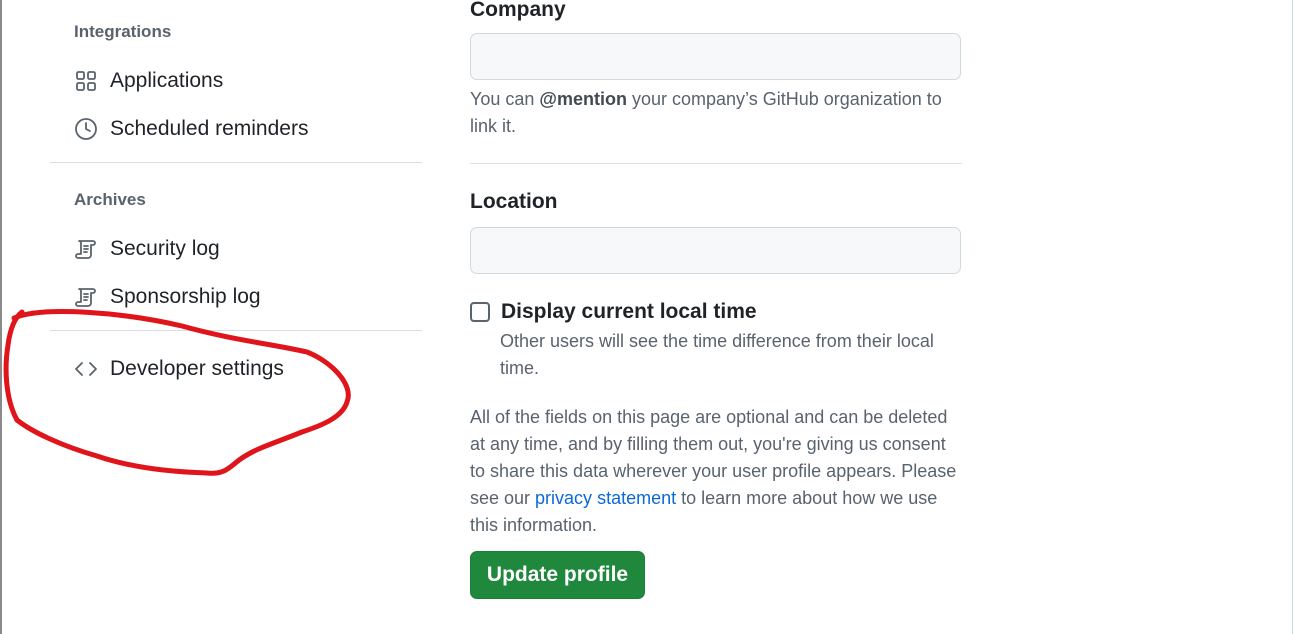 The height and width of the screenshot is (634, 1294). What do you see at coordinates (629, 311) in the screenshot?
I see `local-time-label: Display current local time` at bounding box center [629, 311].